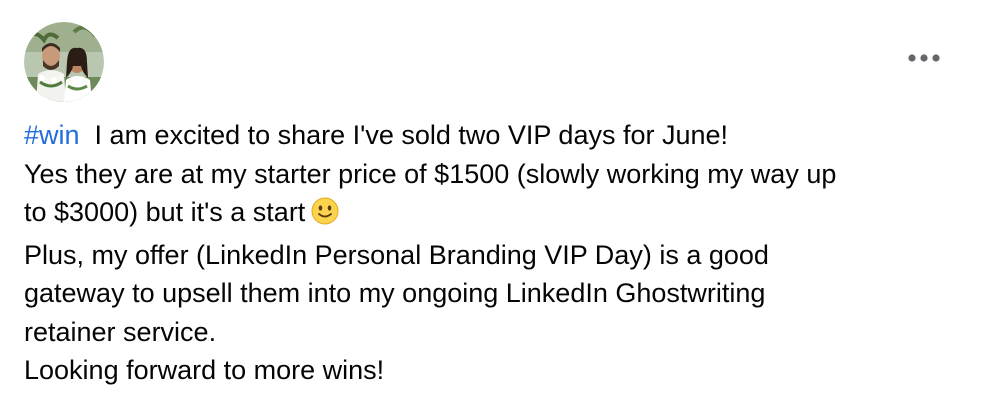 The width and height of the screenshot is (984, 404). Describe the element at coordinates (165, 212) in the screenshot. I see `post-line-3-text: to $3000) but it's a start` at that location.